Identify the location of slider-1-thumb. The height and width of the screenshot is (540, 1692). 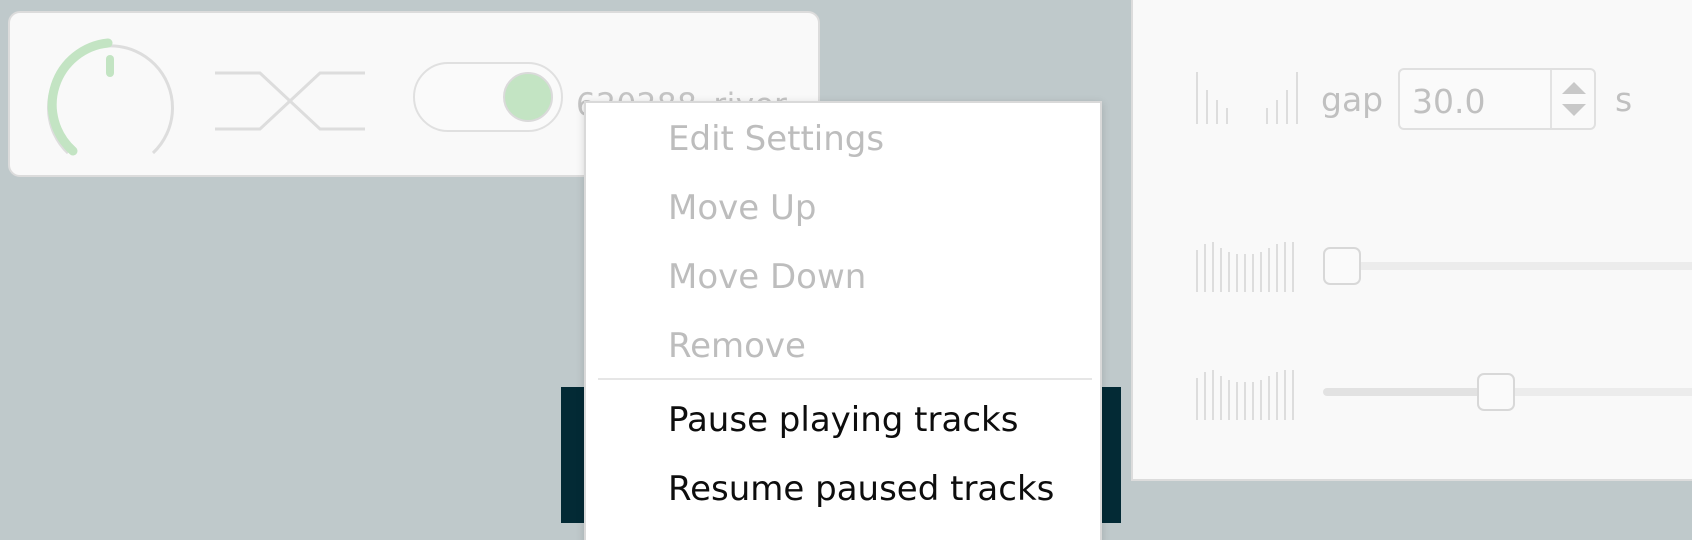
(1342, 266).